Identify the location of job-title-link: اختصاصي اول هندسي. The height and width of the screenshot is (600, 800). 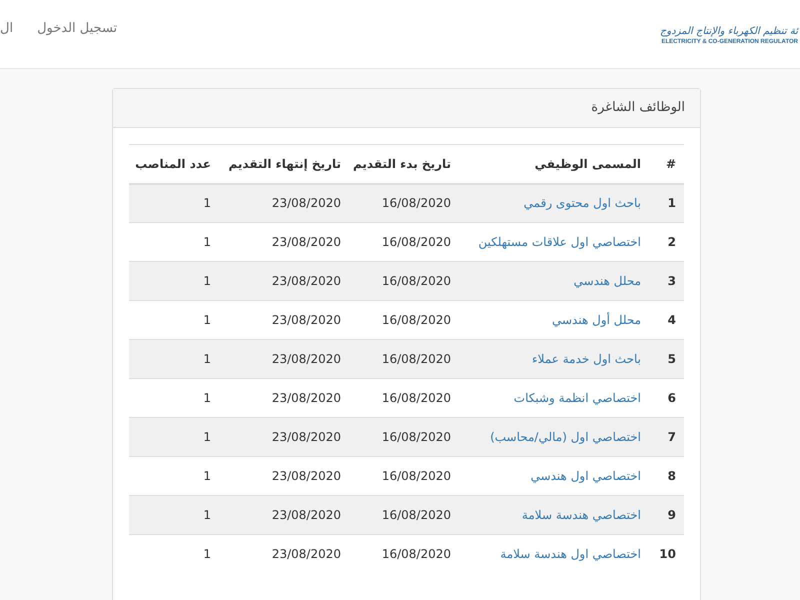
(585, 476).